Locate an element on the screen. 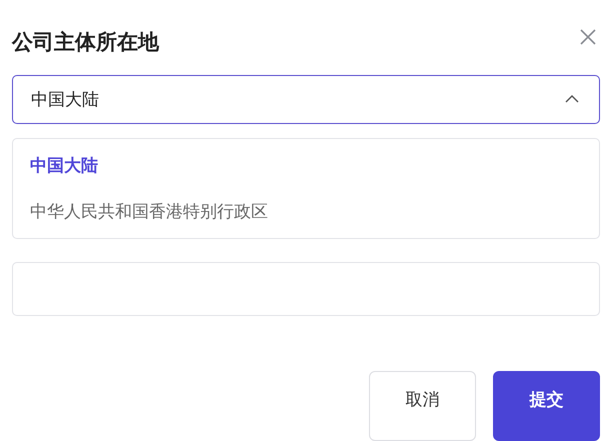 The height and width of the screenshot is (441, 604). close-icon is located at coordinates (588, 37).